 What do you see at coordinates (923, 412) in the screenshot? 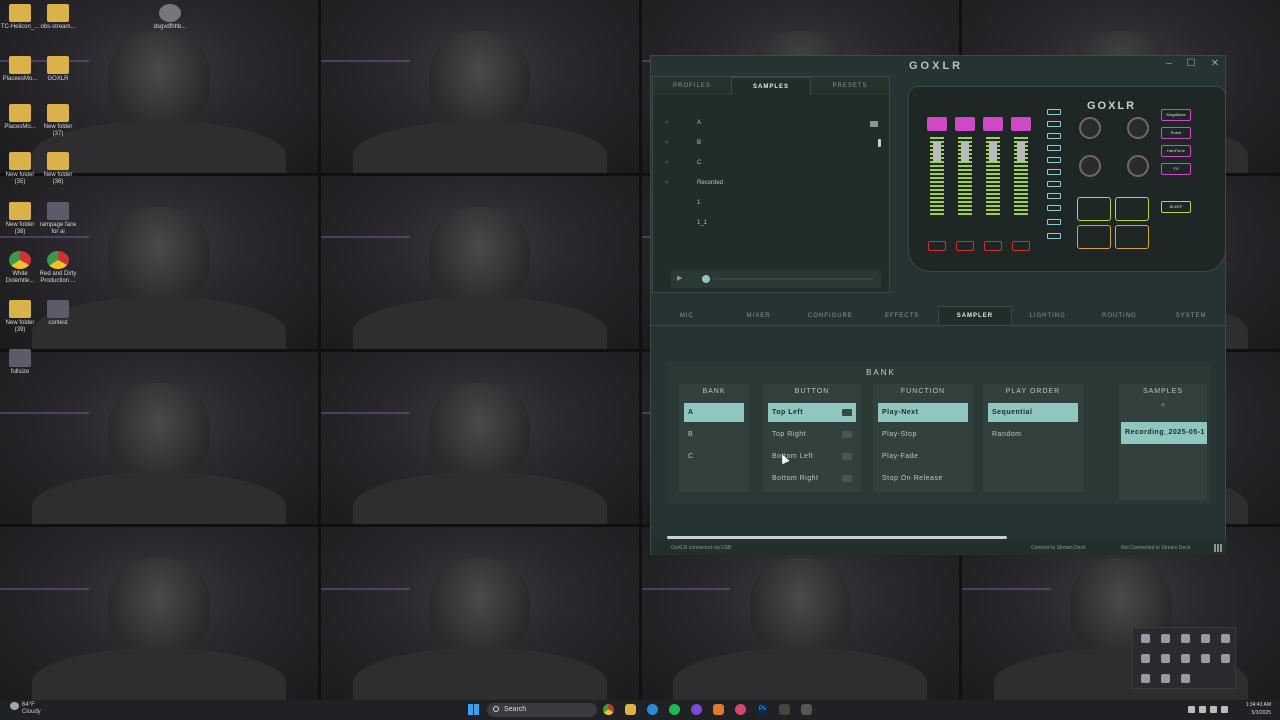
I see `function-item: Play-Next` at bounding box center [923, 412].